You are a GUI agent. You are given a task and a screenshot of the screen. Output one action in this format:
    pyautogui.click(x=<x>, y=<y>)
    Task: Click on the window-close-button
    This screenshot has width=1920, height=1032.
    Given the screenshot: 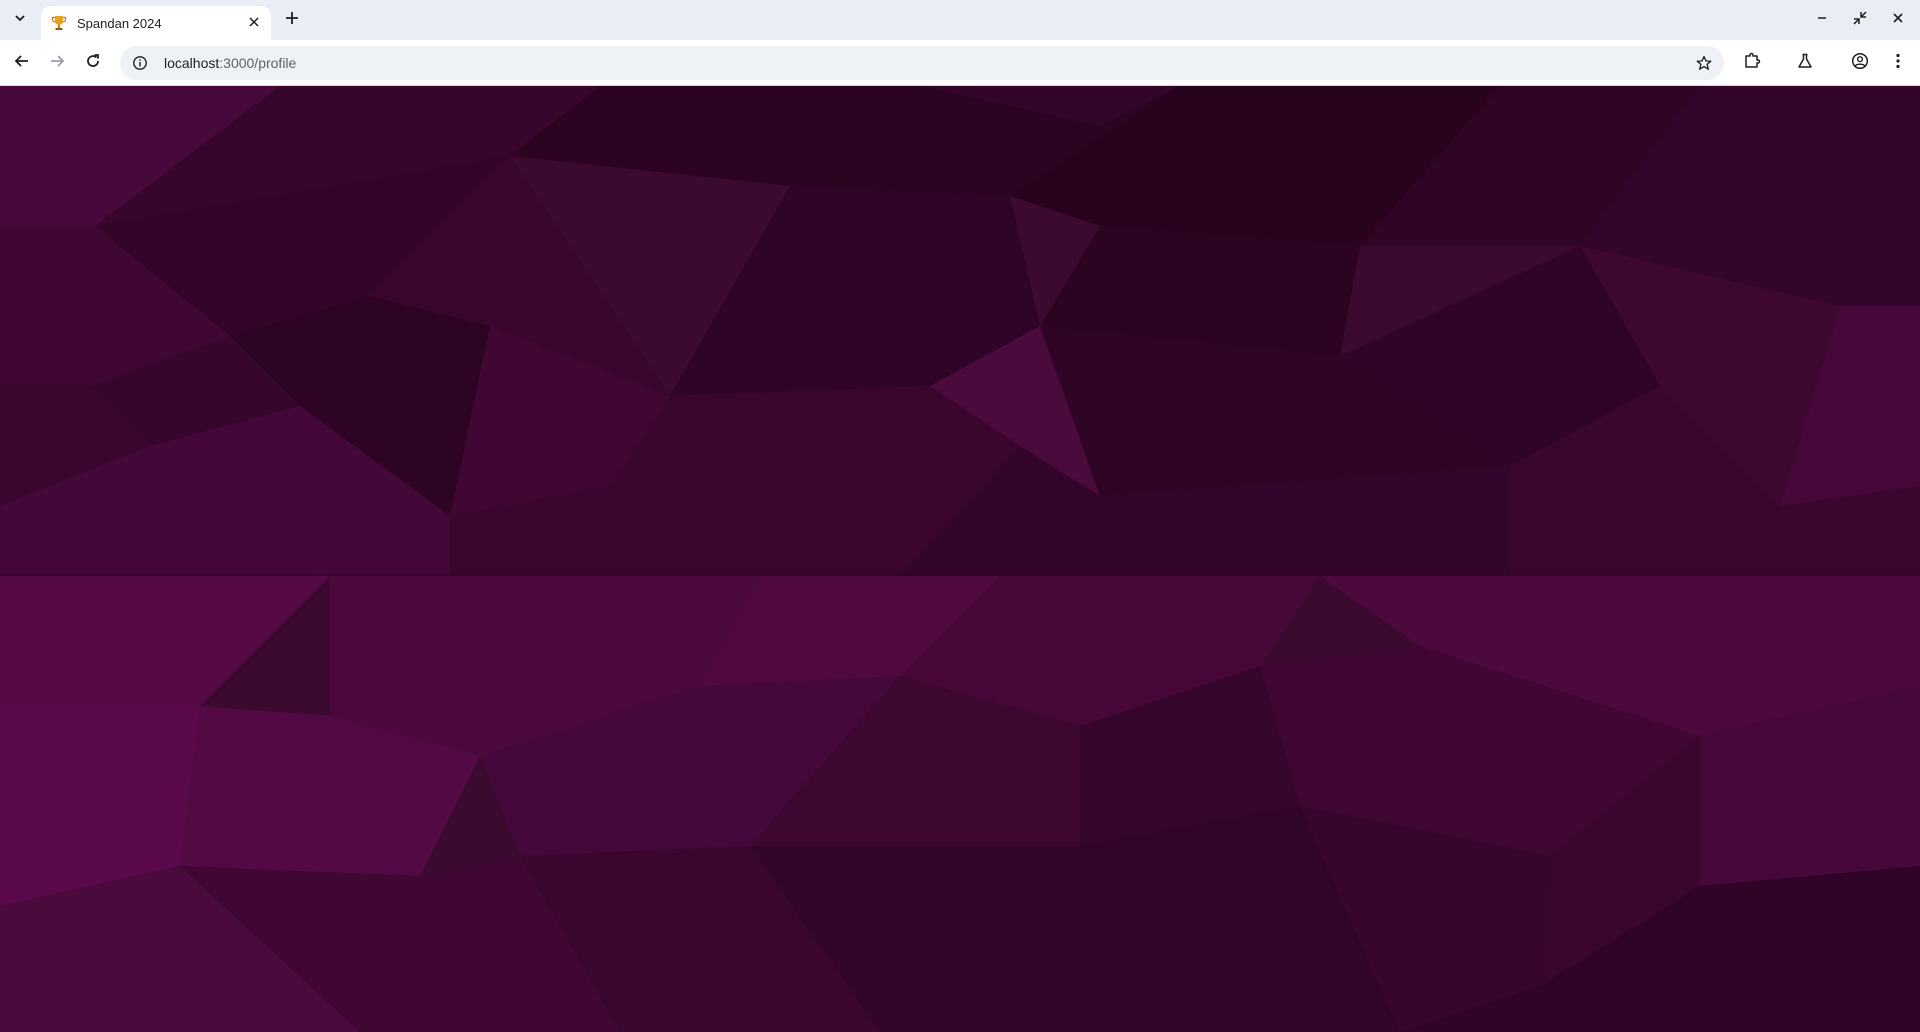 What is the action you would take?
    pyautogui.click(x=1898, y=20)
    